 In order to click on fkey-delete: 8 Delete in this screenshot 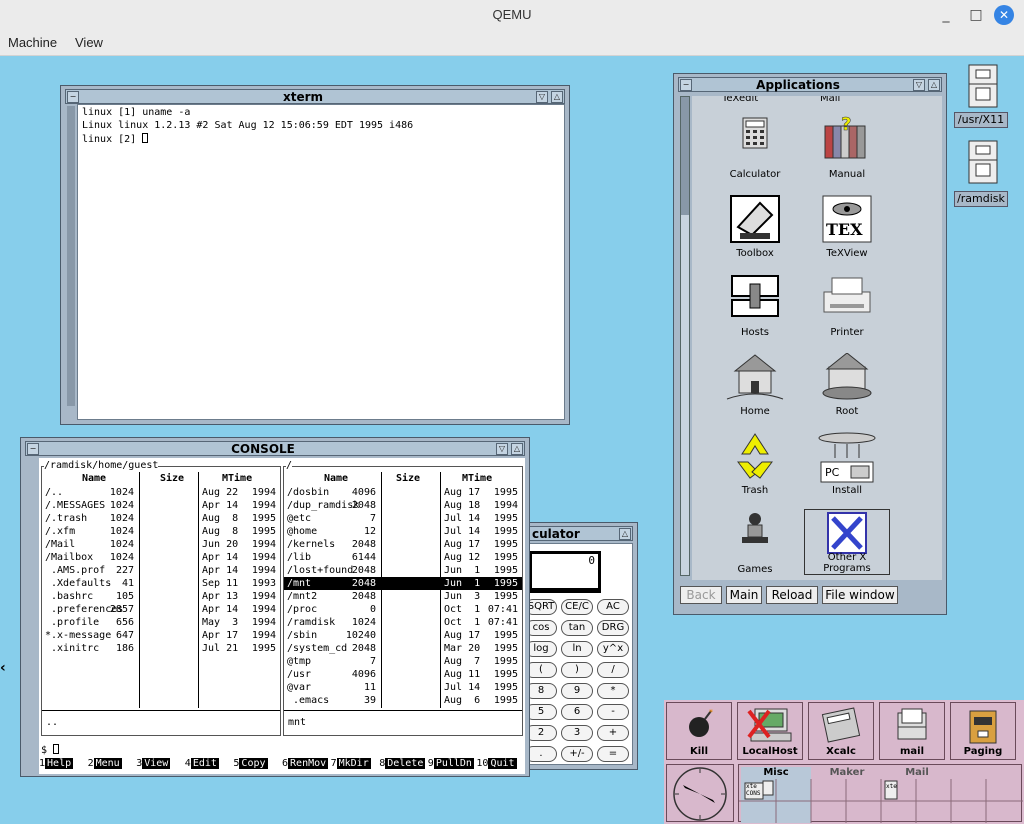, I will do `click(402, 764)`.